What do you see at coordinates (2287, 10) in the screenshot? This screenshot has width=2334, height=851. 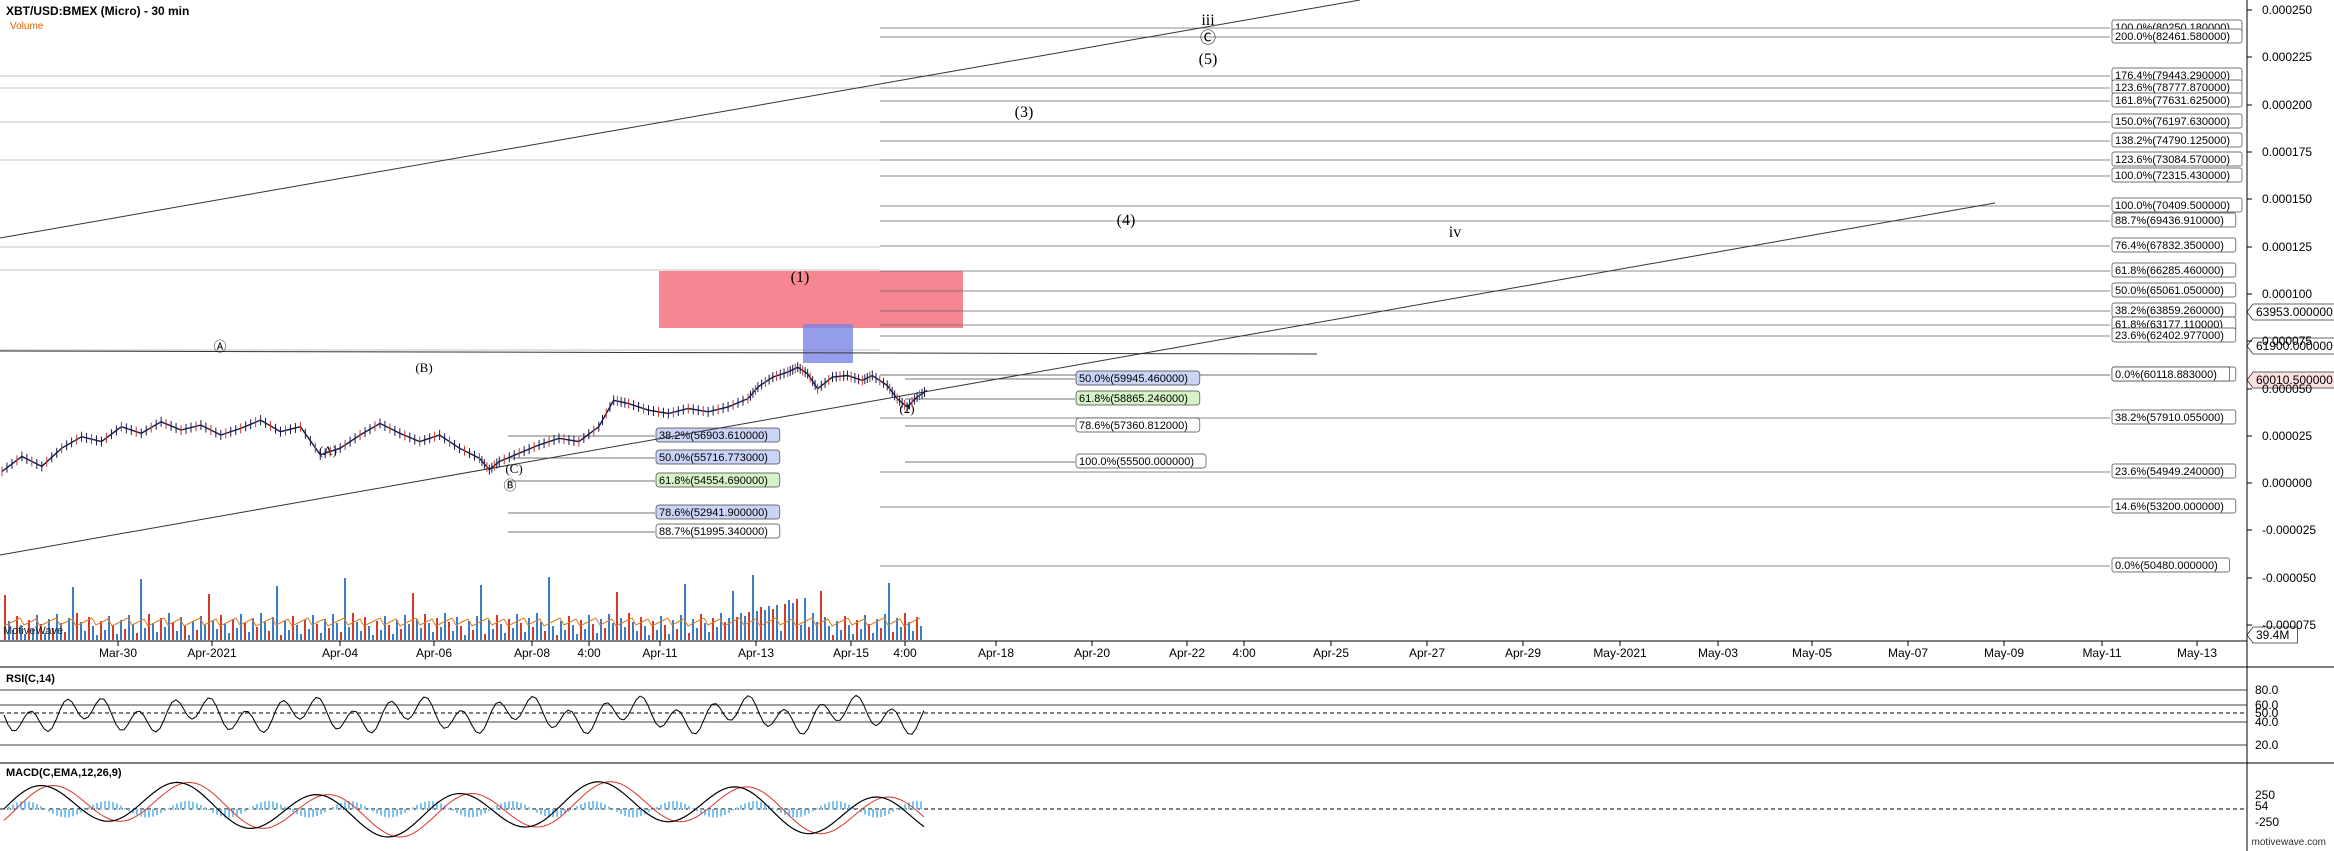 I see `y-axis-label: 0.000250` at bounding box center [2287, 10].